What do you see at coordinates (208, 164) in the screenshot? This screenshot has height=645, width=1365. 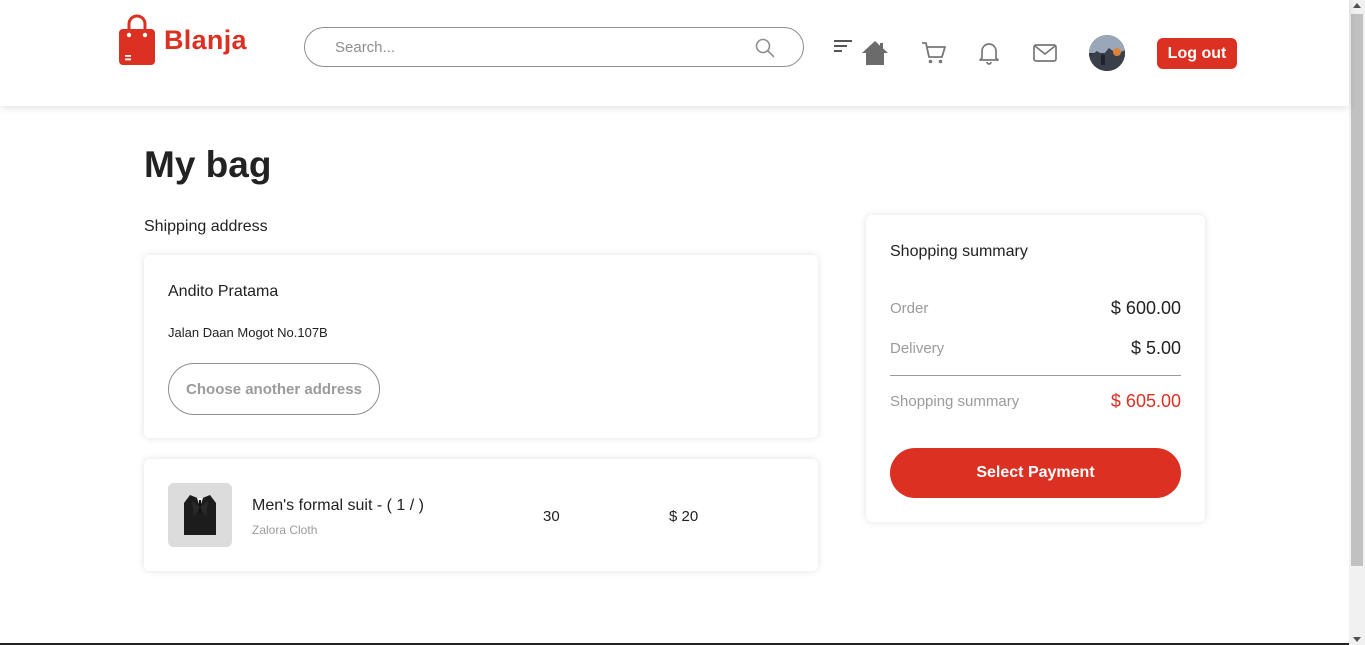 I see `page-title: My bag` at bounding box center [208, 164].